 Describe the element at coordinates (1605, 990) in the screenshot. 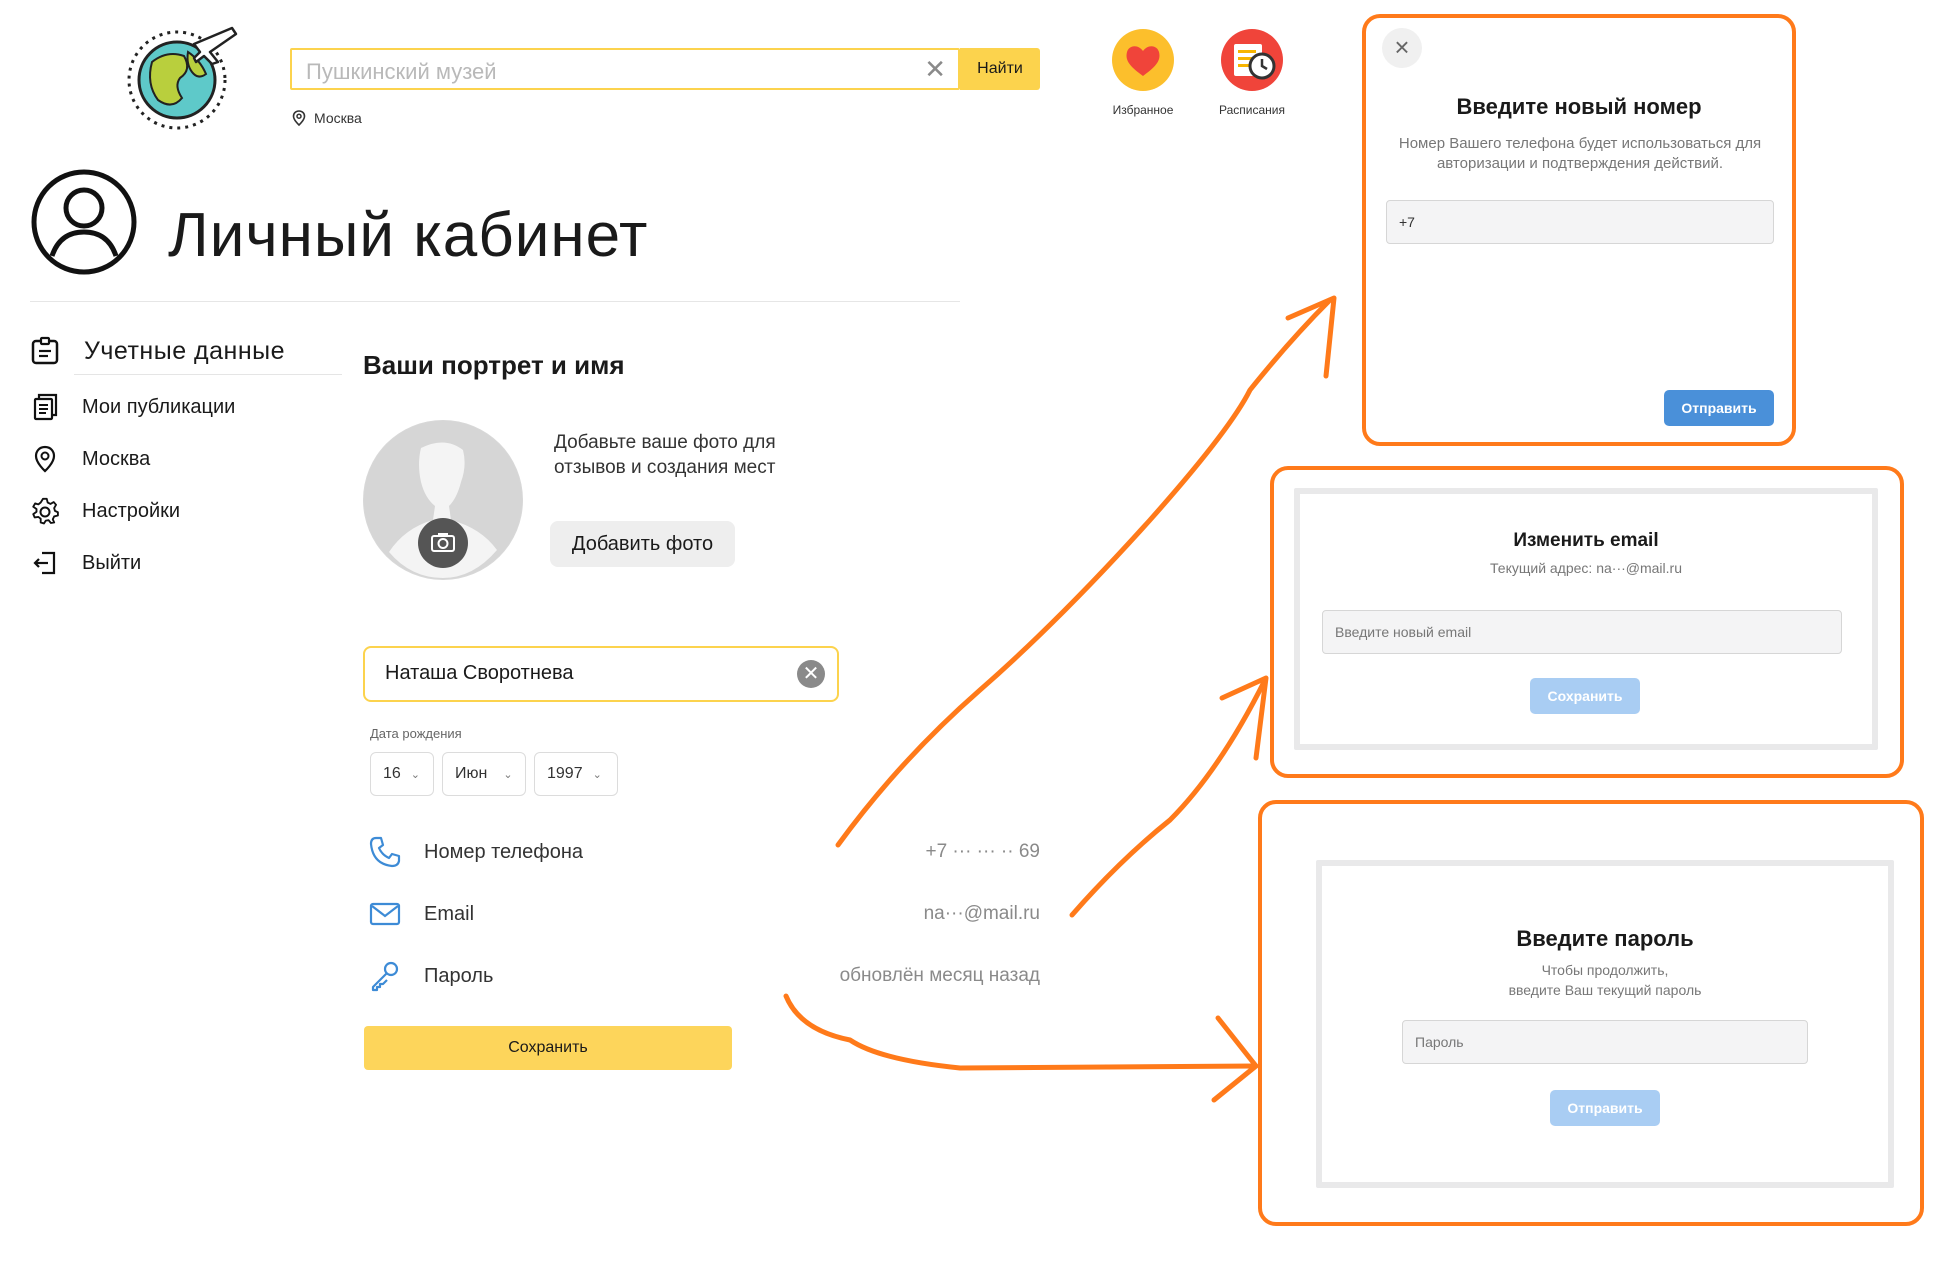

I see `password-modal-subtitle-2: введите Ваш текущий пароль` at that location.